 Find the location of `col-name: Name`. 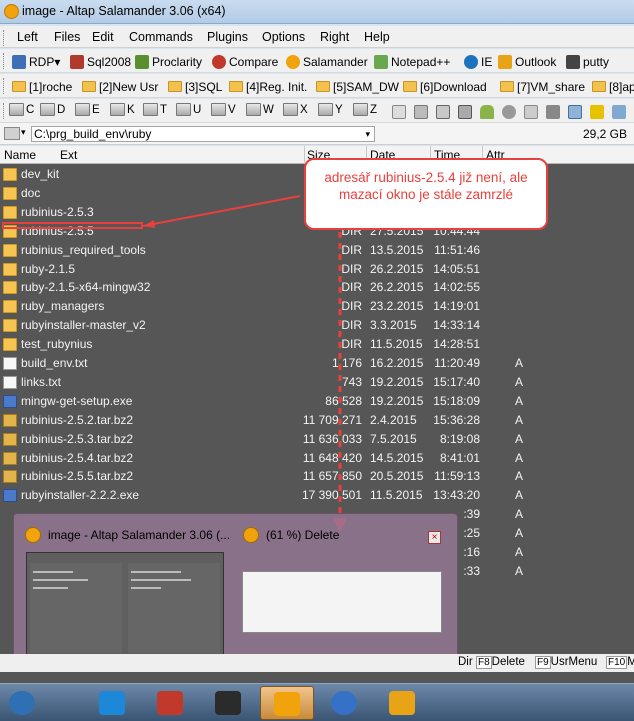

col-name: Name is located at coordinates (20, 155).